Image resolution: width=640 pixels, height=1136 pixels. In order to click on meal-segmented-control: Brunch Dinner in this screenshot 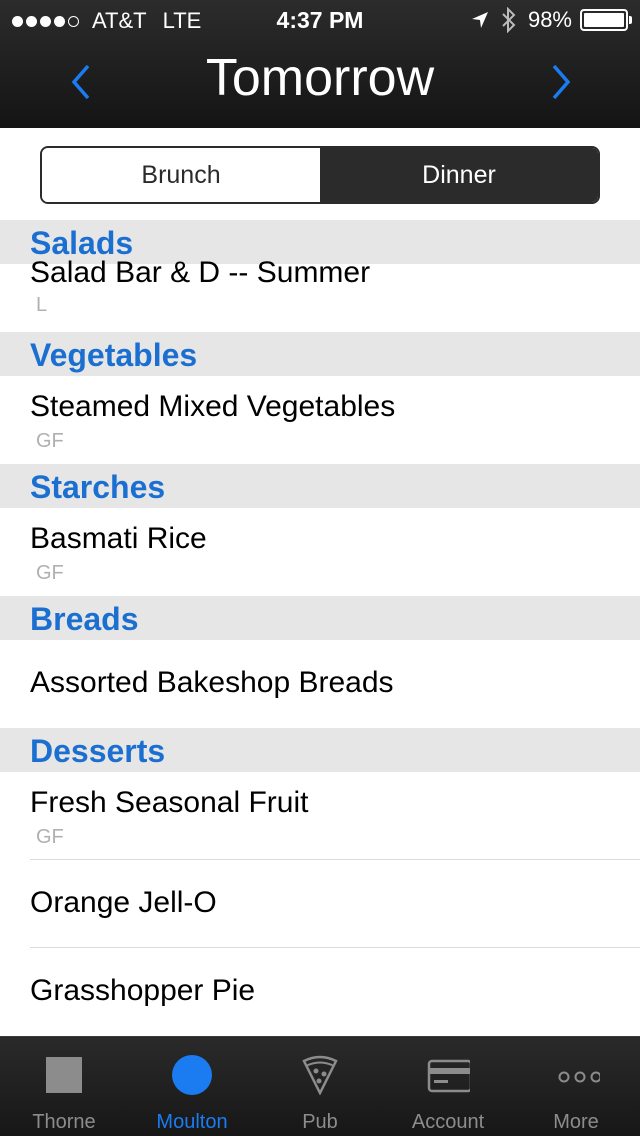, I will do `click(320, 175)`.